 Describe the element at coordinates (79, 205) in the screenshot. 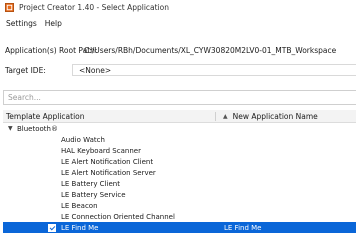

I see `tree-item-label: LE Beacon` at that location.